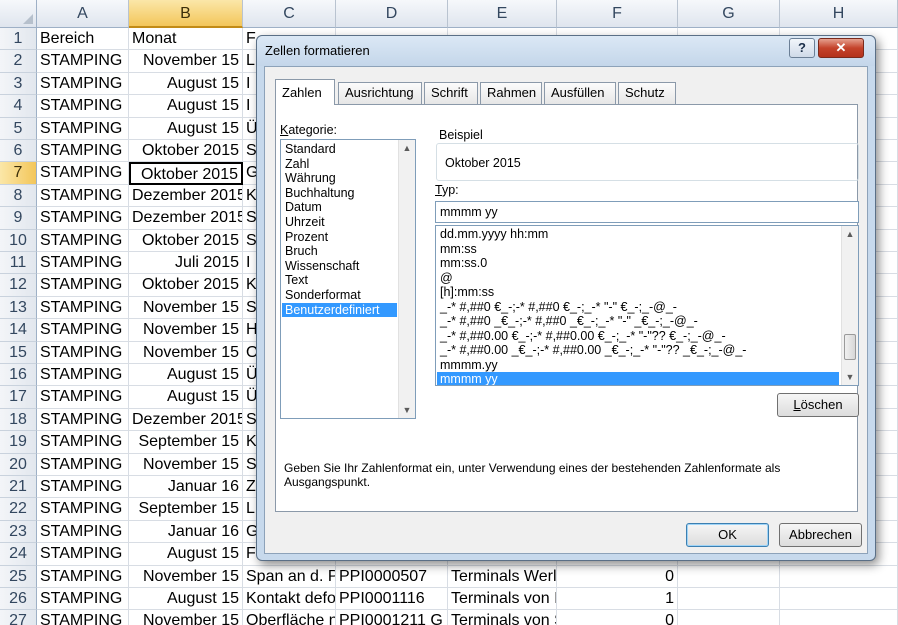 The width and height of the screenshot is (898, 625). Describe the element at coordinates (289, 576) in the screenshot. I see `cell: Span an d. Pr` at that location.